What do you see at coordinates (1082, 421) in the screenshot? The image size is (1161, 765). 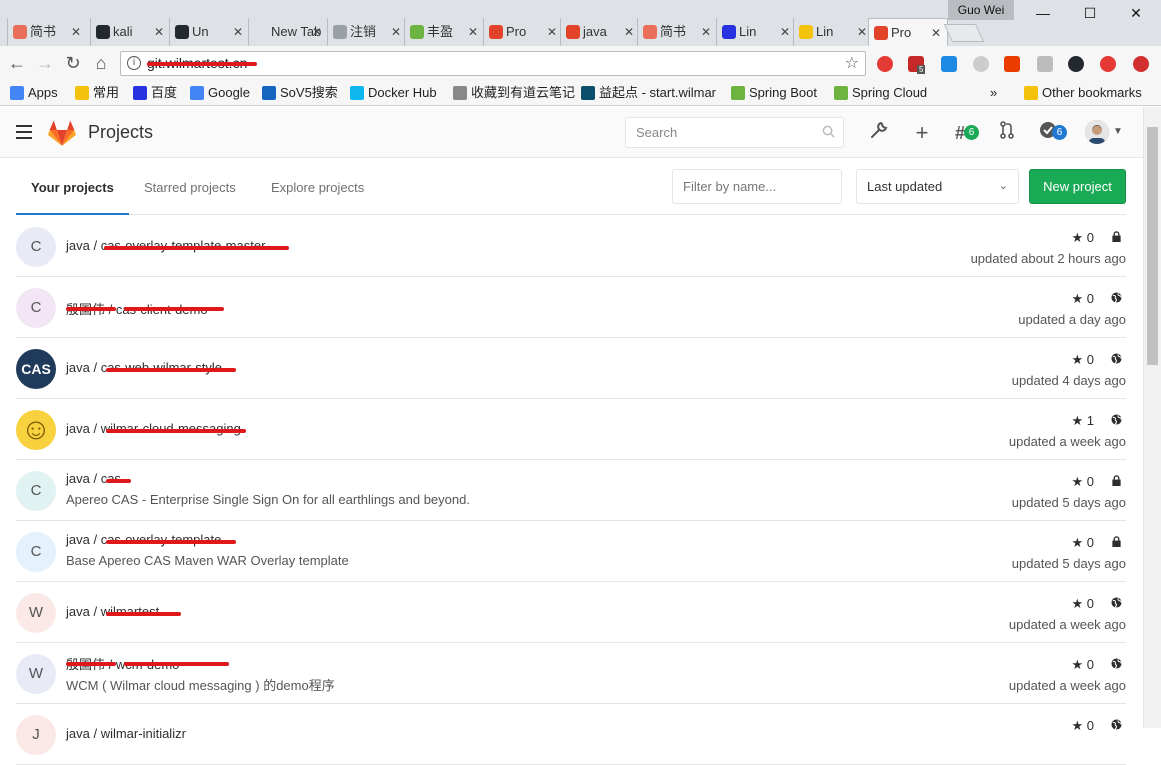 I see `star-count: ★ 1` at bounding box center [1082, 421].